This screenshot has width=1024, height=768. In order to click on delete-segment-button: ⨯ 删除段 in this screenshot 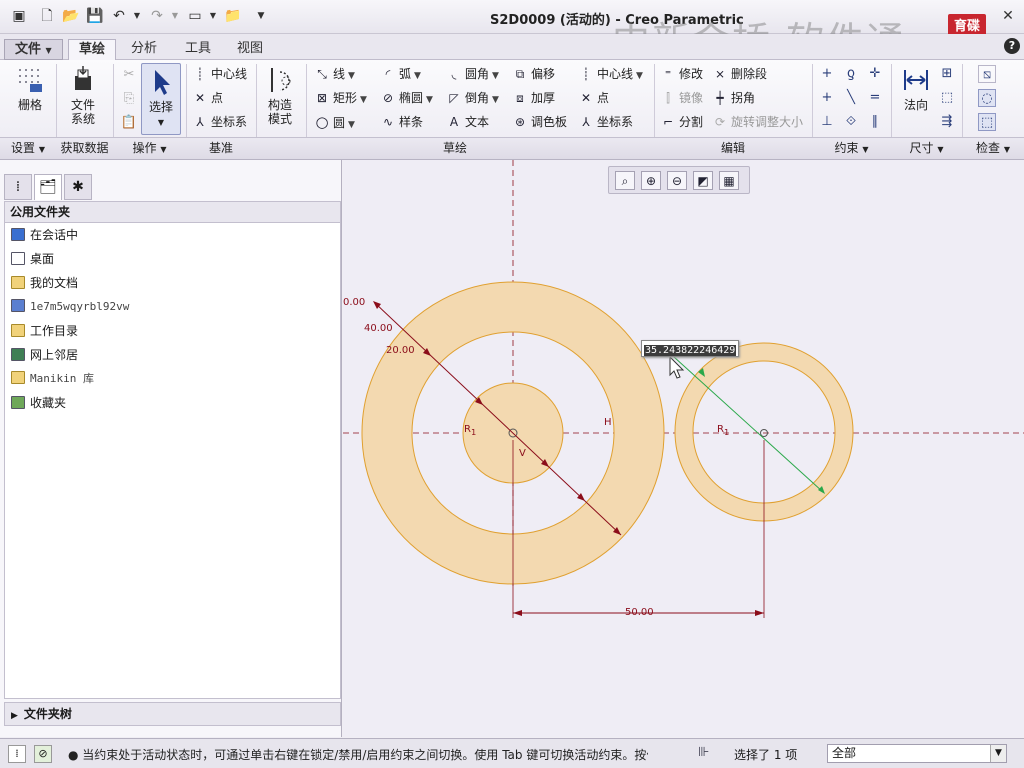, I will do `click(739, 74)`.